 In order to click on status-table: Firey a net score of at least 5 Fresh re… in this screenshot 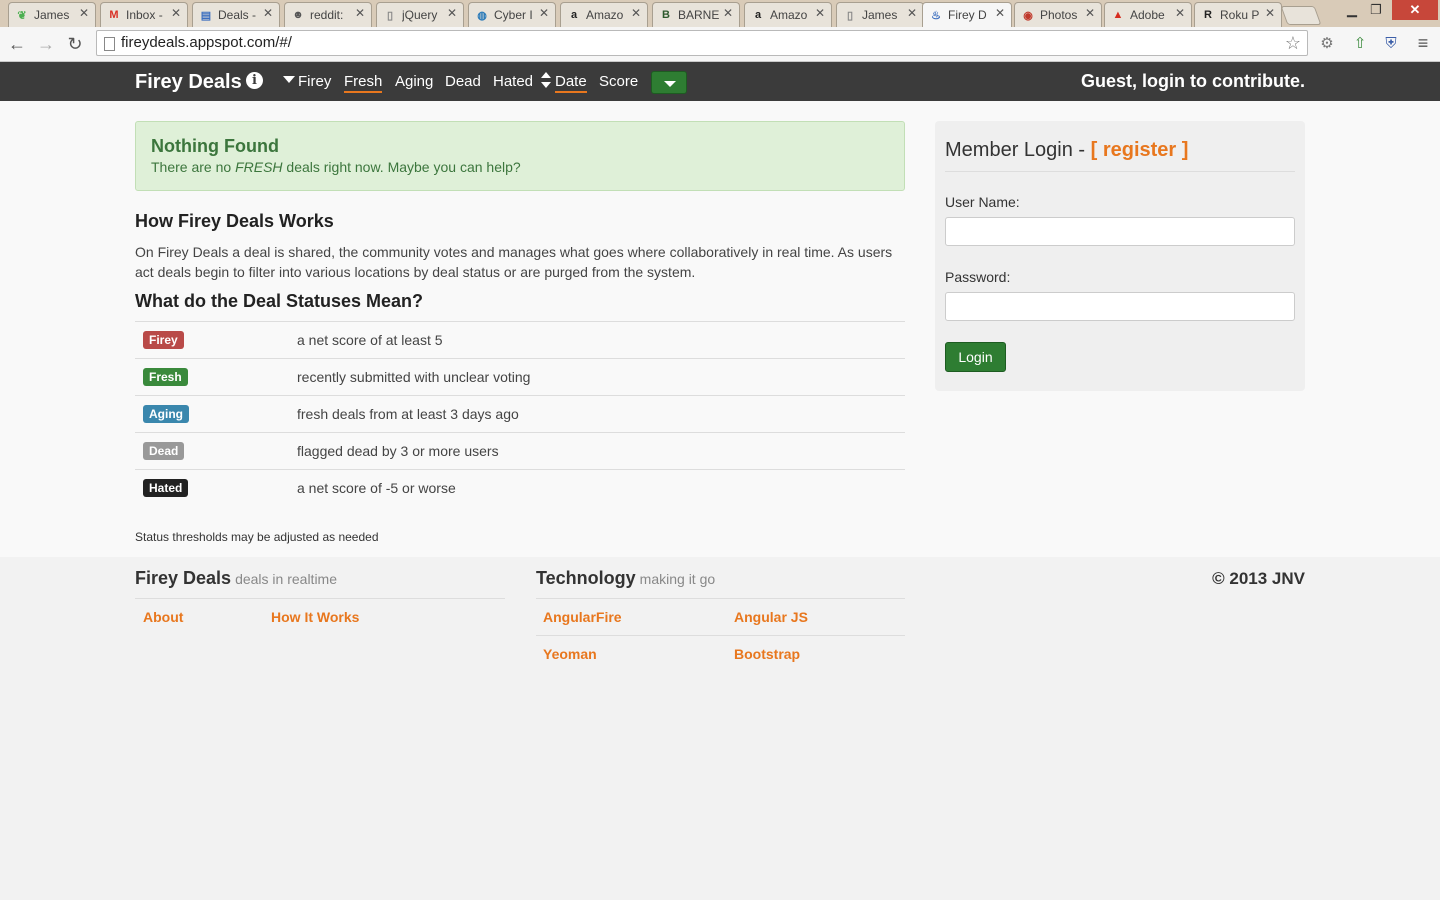, I will do `click(520, 413)`.